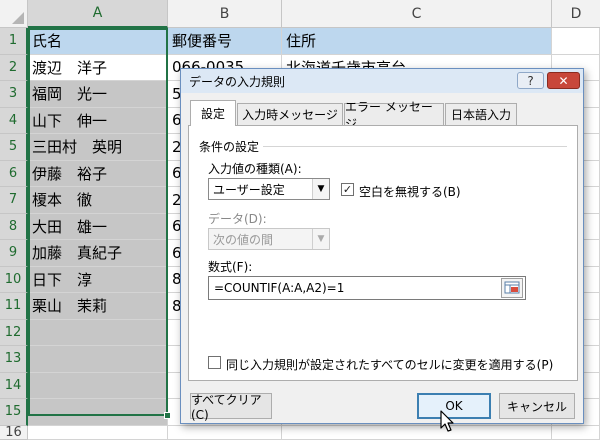 The image size is (600, 440). I want to click on row-header-4: 4, so click(14, 120).